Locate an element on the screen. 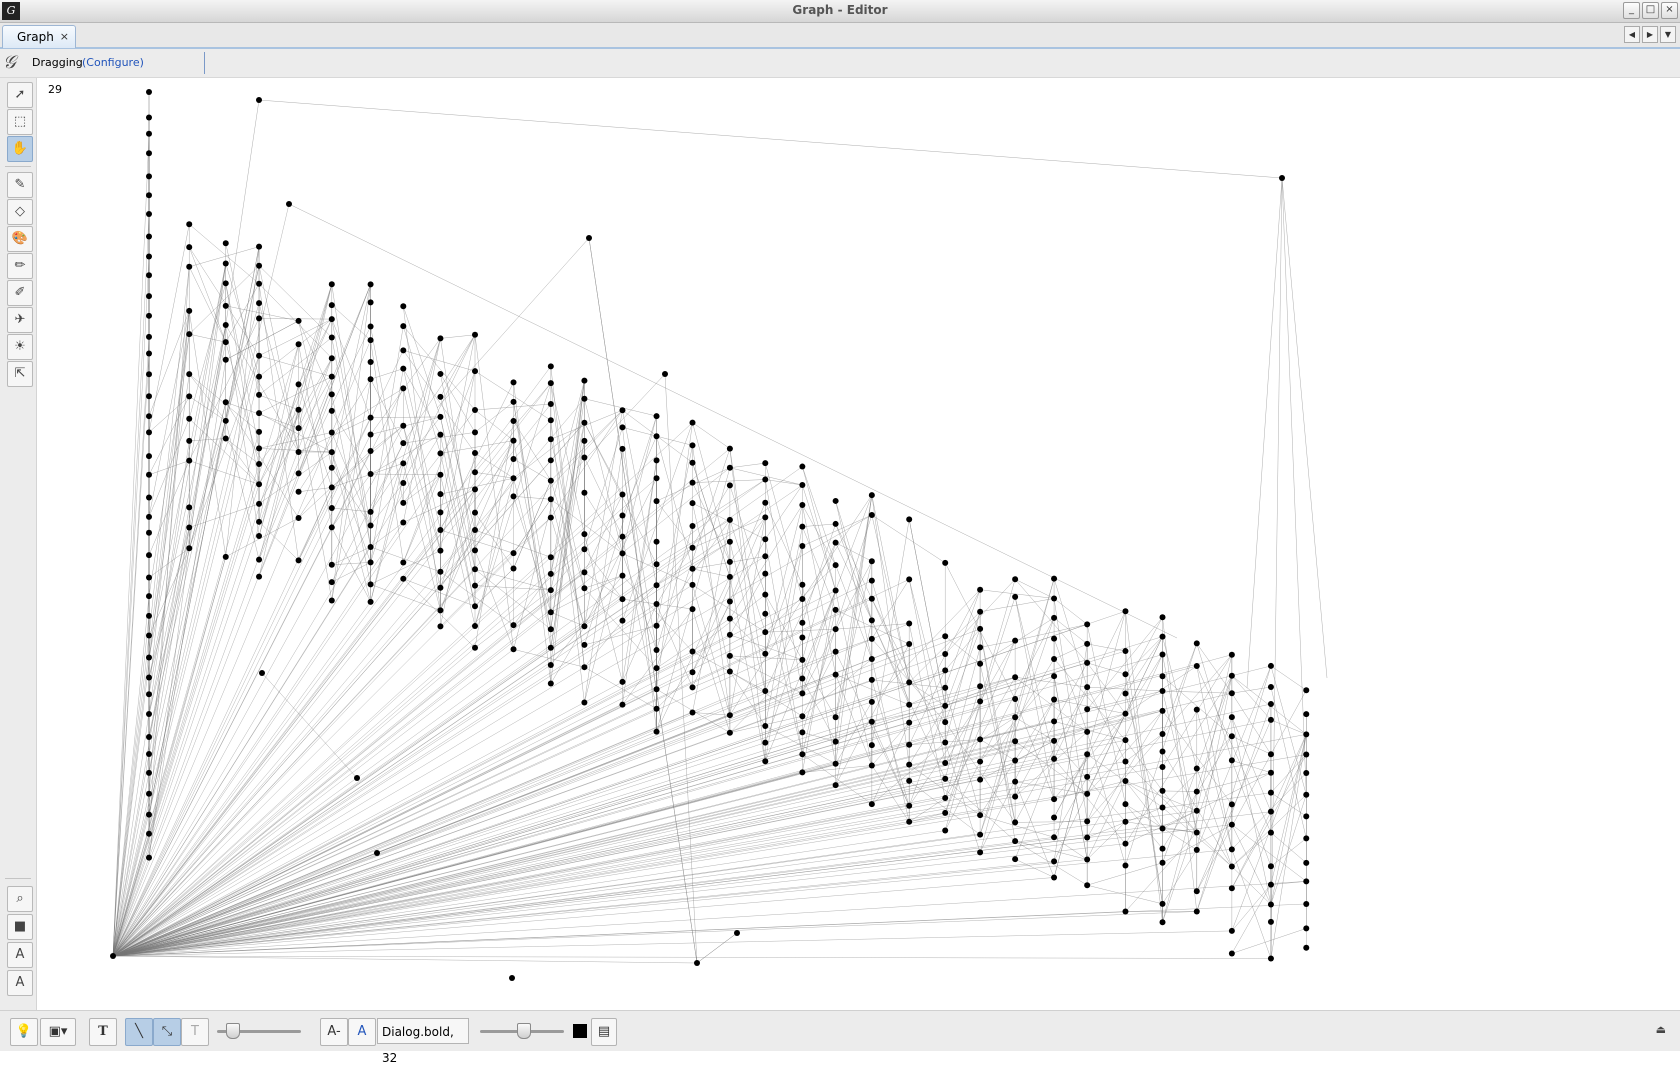  shortest-path-icon: ✈ is located at coordinates (20, 320).